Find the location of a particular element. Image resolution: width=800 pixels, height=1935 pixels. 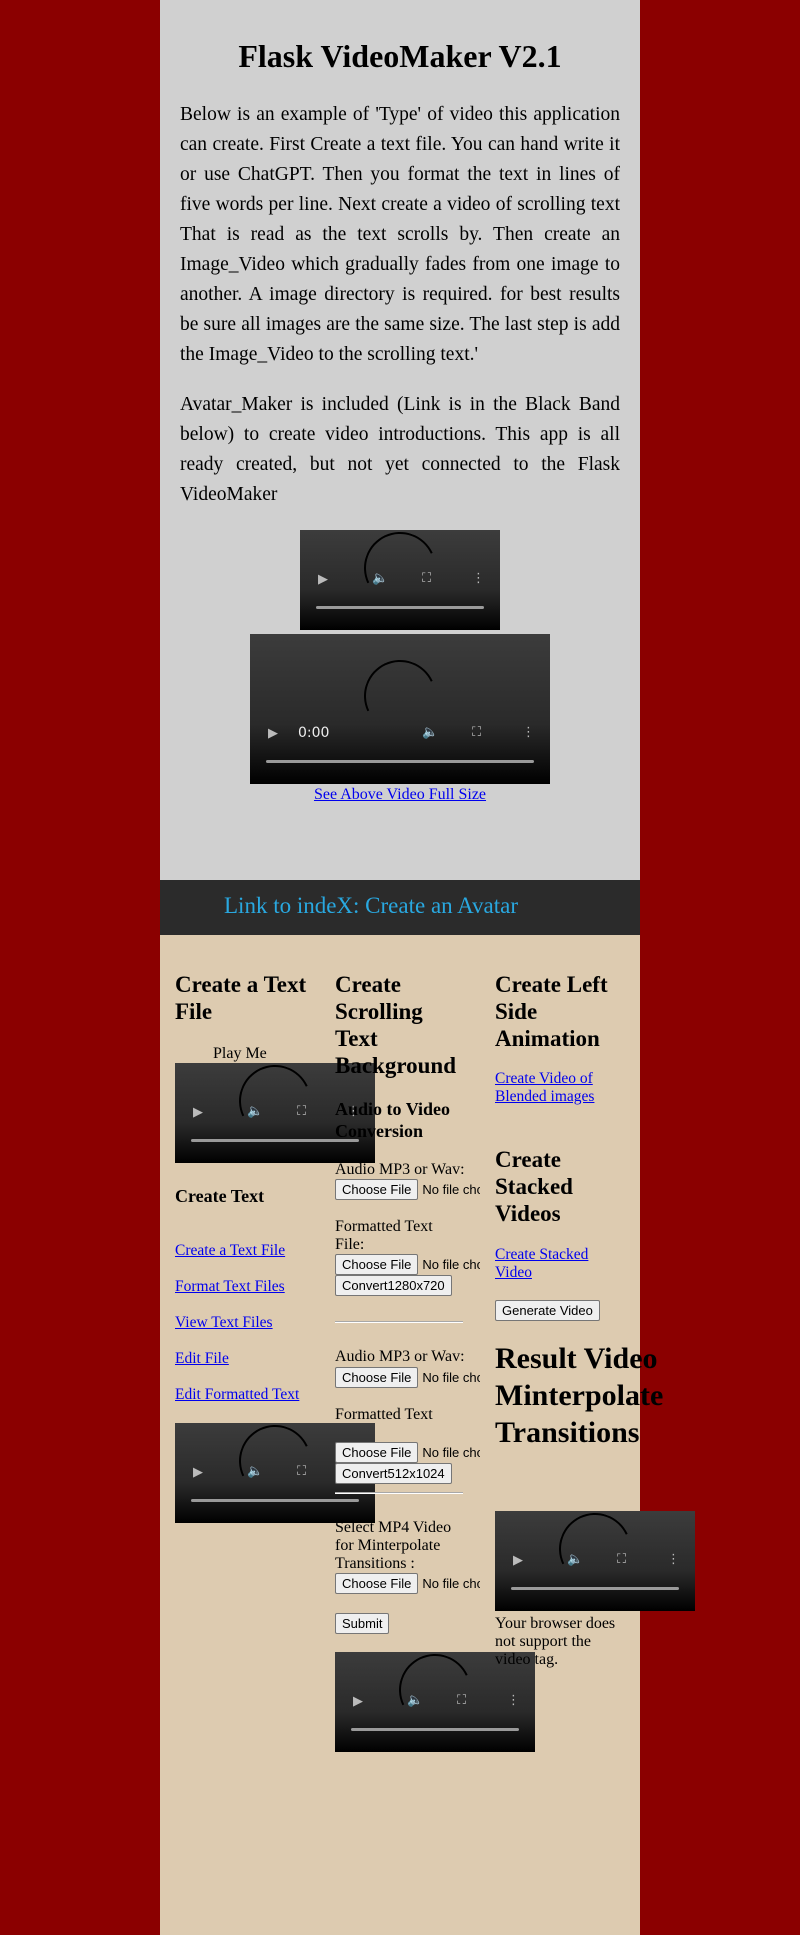

play-me-label: Play Me is located at coordinates (240, 1053).